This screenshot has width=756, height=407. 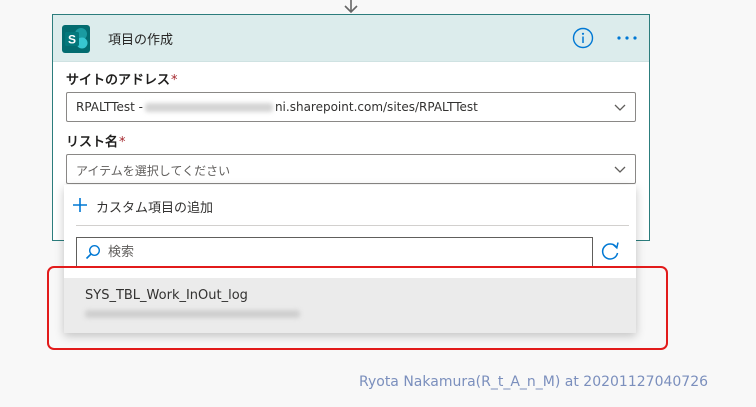 I want to click on divider, so click(x=352, y=225).